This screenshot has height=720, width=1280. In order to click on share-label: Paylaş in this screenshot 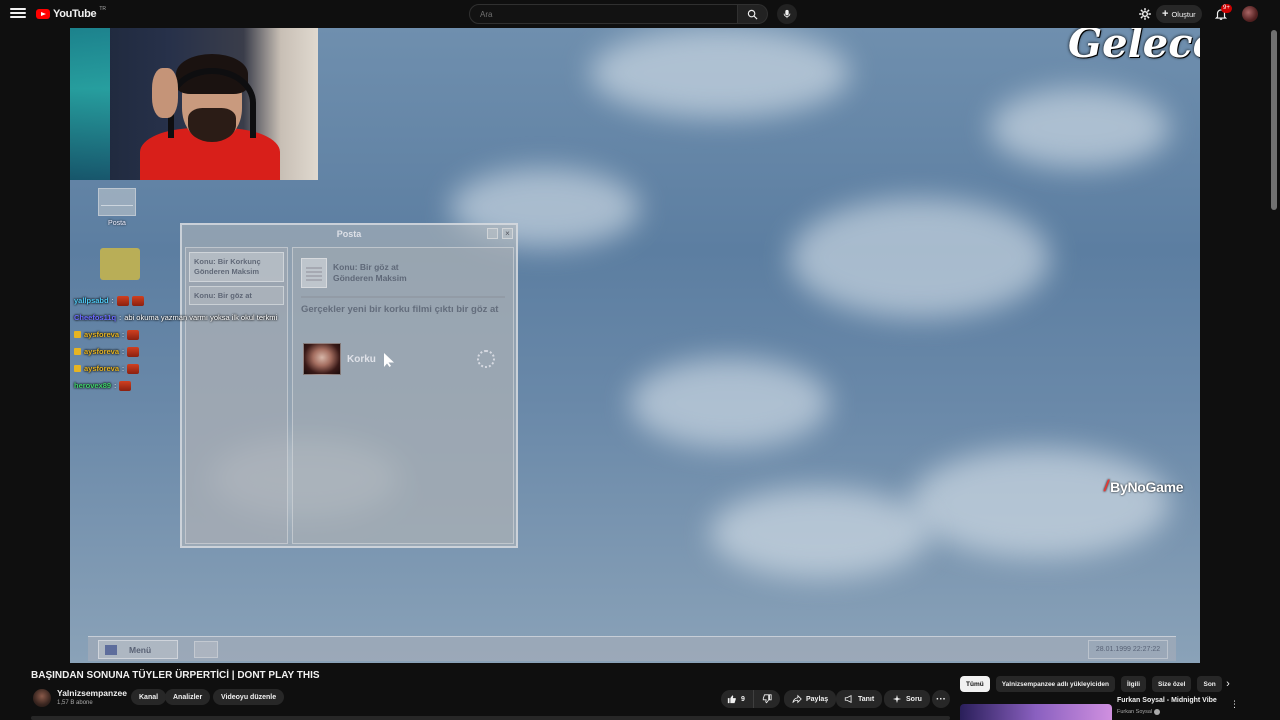, I will do `click(817, 699)`.